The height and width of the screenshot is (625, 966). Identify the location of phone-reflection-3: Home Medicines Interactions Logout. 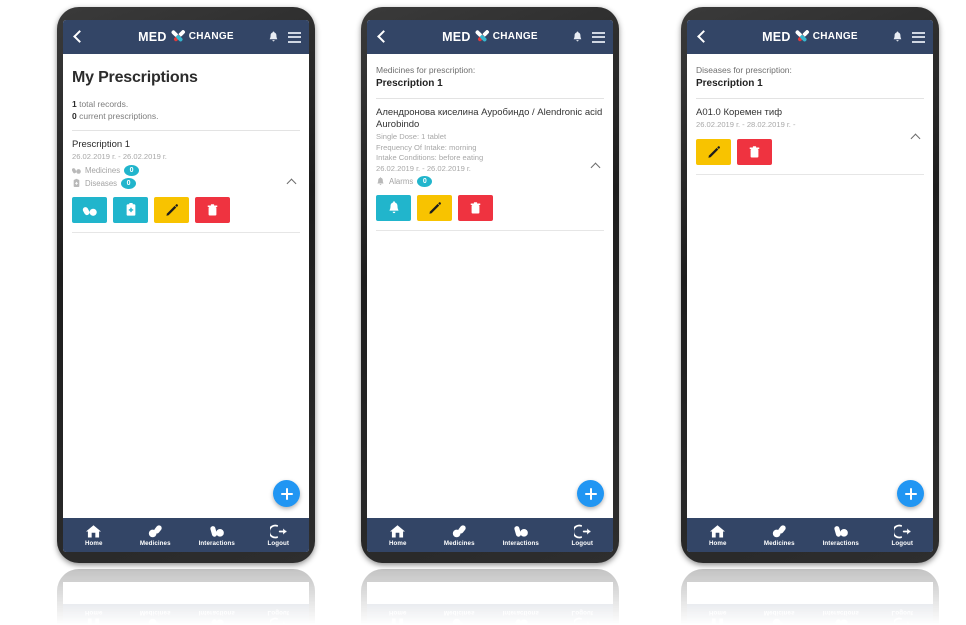
(810, 597).